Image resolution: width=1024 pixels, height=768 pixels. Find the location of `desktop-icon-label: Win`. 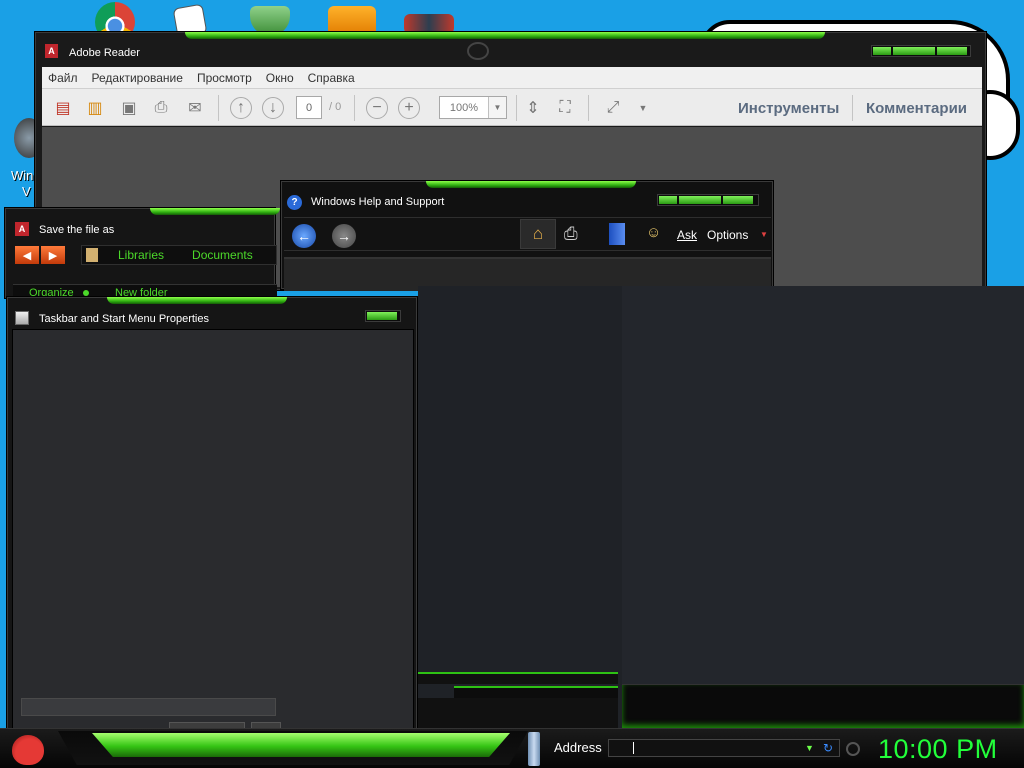

desktop-icon-label: Win is located at coordinates (22, 175).